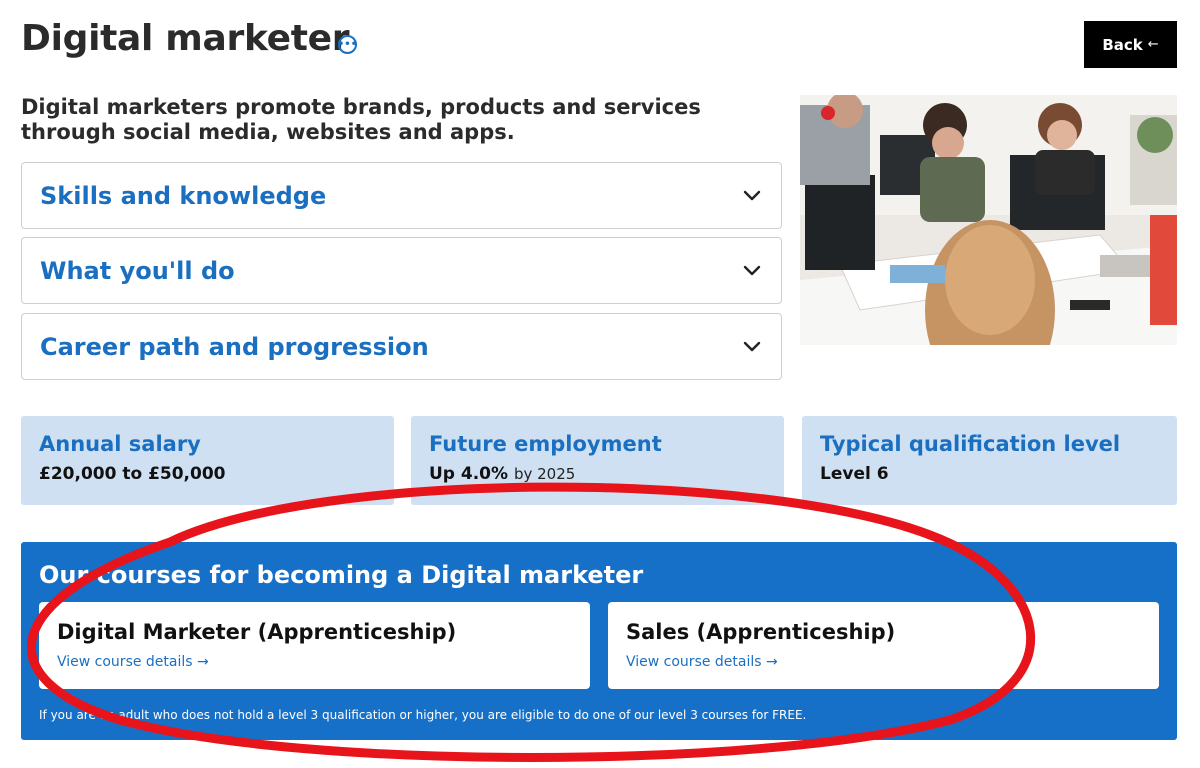 This screenshot has height=768, width=1200. What do you see at coordinates (988, 220) in the screenshot?
I see `office-team-photo` at bounding box center [988, 220].